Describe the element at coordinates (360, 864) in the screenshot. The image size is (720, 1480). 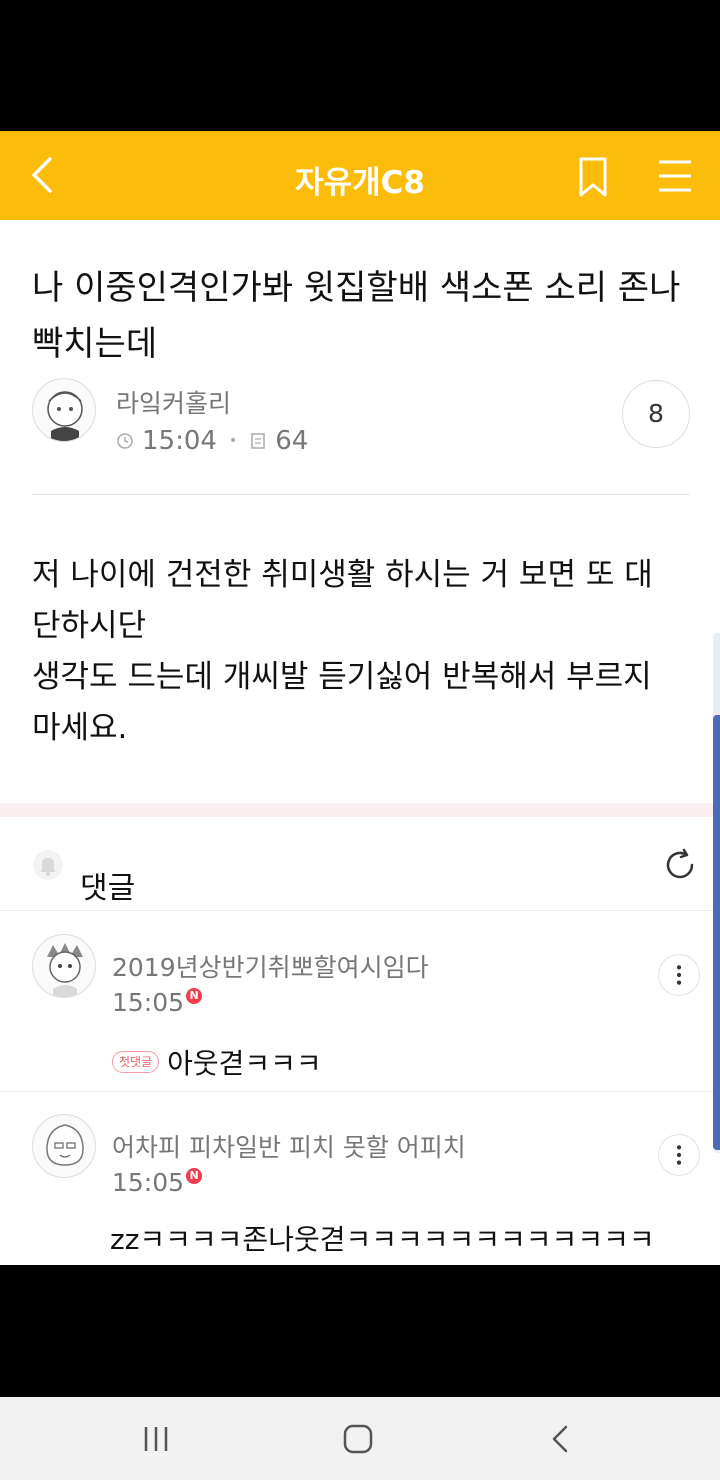
I see `comments-header: 댓글` at that location.